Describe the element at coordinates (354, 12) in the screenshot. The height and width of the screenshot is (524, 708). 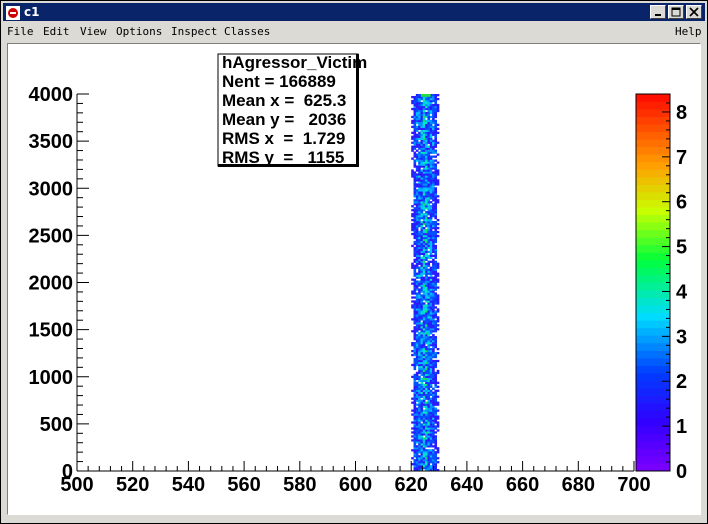
I see `title-bar: c1` at that location.